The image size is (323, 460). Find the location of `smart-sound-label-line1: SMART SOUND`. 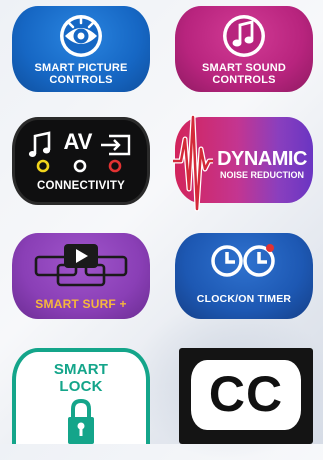

smart-sound-label-line1: SMART SOUND is located at coordinates (244, 68).